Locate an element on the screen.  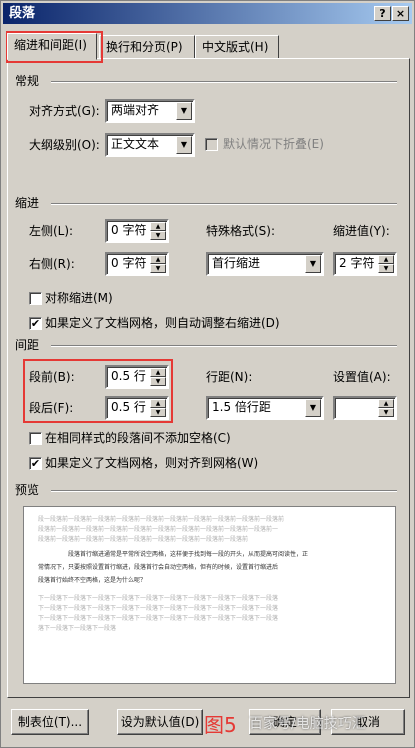
preview-next-line: 落下一段落下一段落下一段落 is located at coordinates (77, 628).